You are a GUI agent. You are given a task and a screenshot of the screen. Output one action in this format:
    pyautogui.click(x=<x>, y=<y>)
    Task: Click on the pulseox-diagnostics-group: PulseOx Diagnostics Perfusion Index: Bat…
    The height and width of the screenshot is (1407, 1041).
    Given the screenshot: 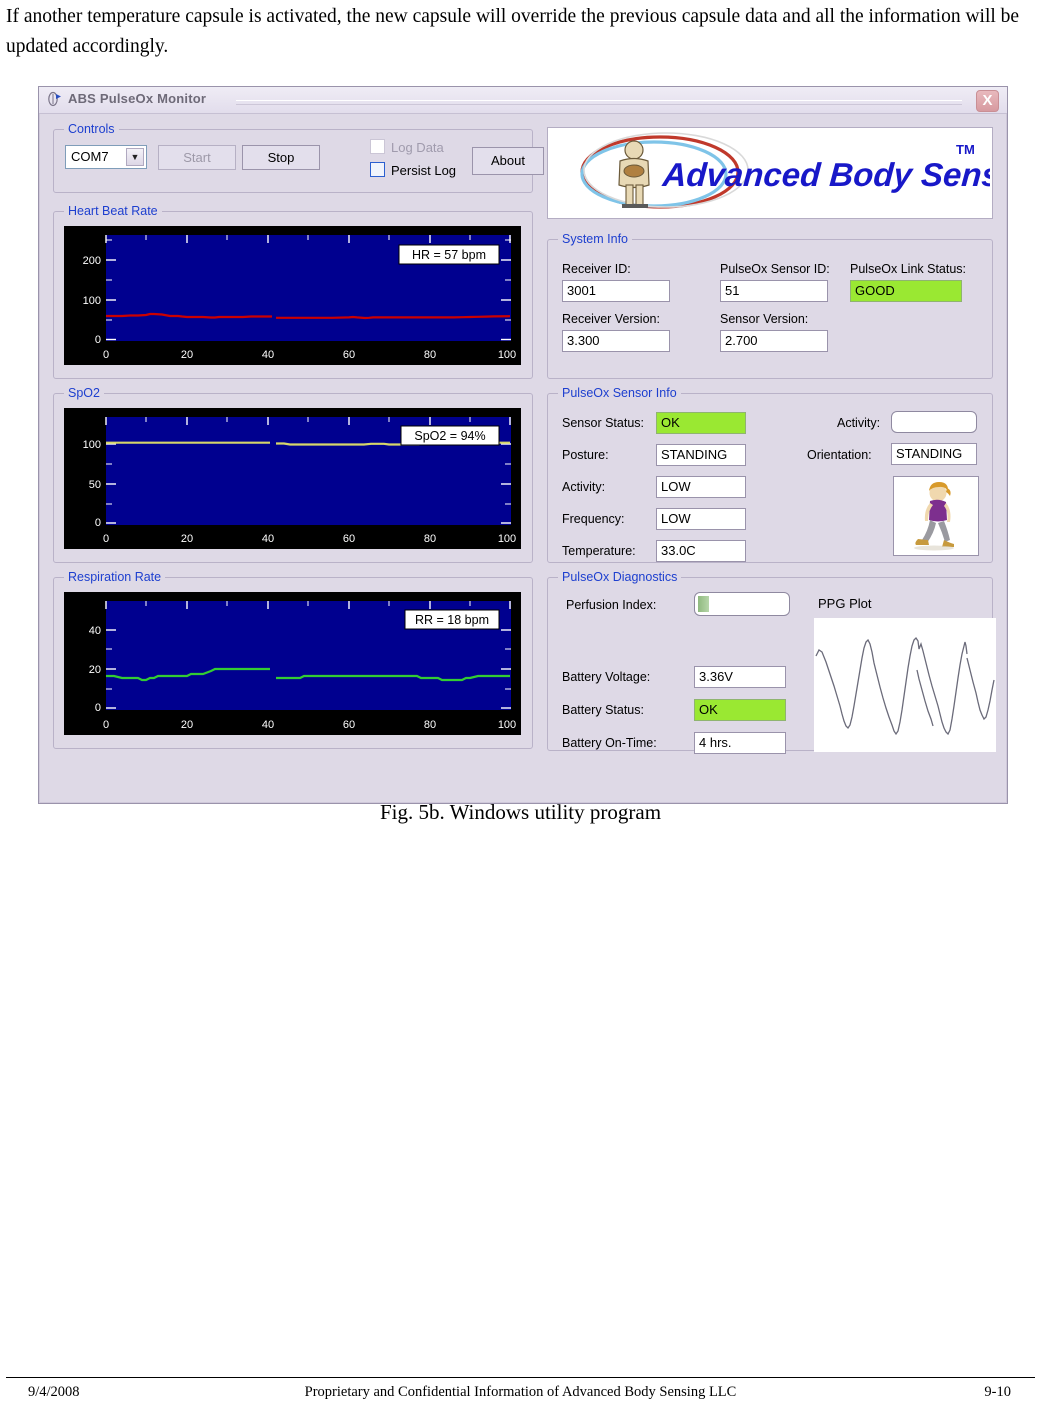 What is the action you would take?
    pyautogui.click(x=771, y=662)
    